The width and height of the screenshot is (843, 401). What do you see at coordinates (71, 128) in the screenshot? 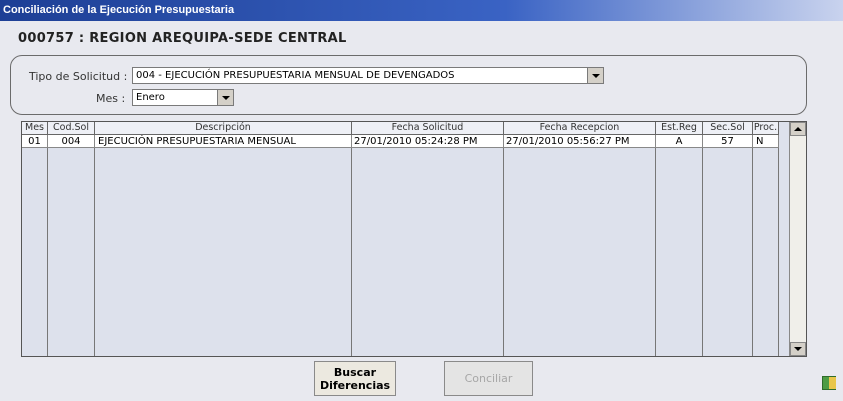
I see `header-cod-sol: Cod.Sol` at bounding box center [71, 128].